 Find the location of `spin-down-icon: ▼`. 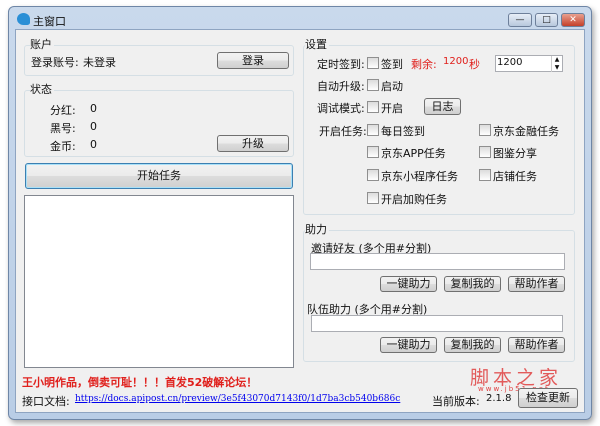

spin-down-icon: ▼ is located at coordinates (556, 68).